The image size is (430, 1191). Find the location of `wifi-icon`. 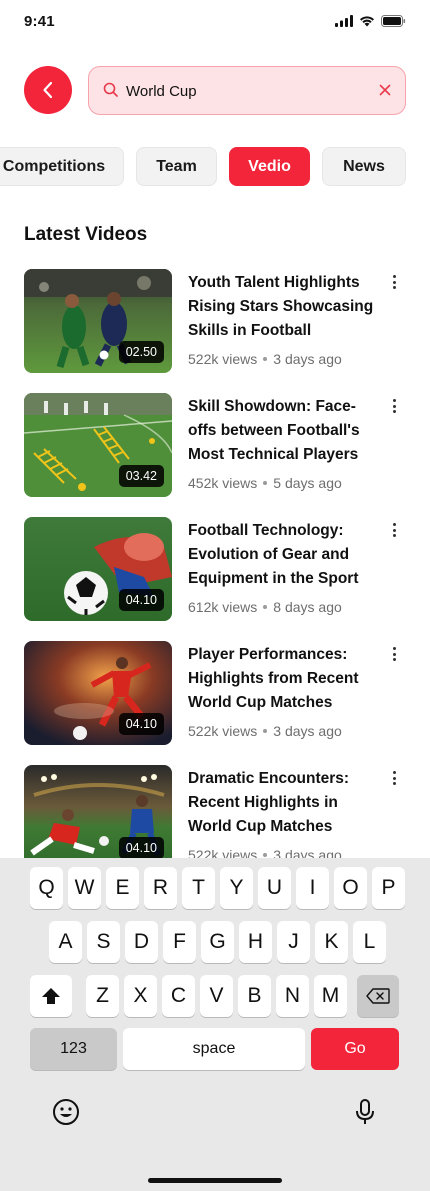

wifi-icon is located at coordinates (367, 21).